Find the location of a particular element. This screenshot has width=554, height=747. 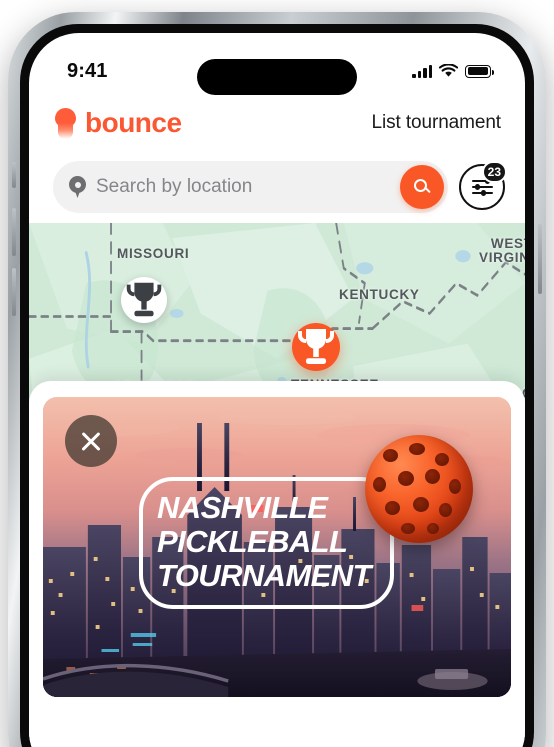

map-marker-tennessee-selected is located at coordinates (316, 347).